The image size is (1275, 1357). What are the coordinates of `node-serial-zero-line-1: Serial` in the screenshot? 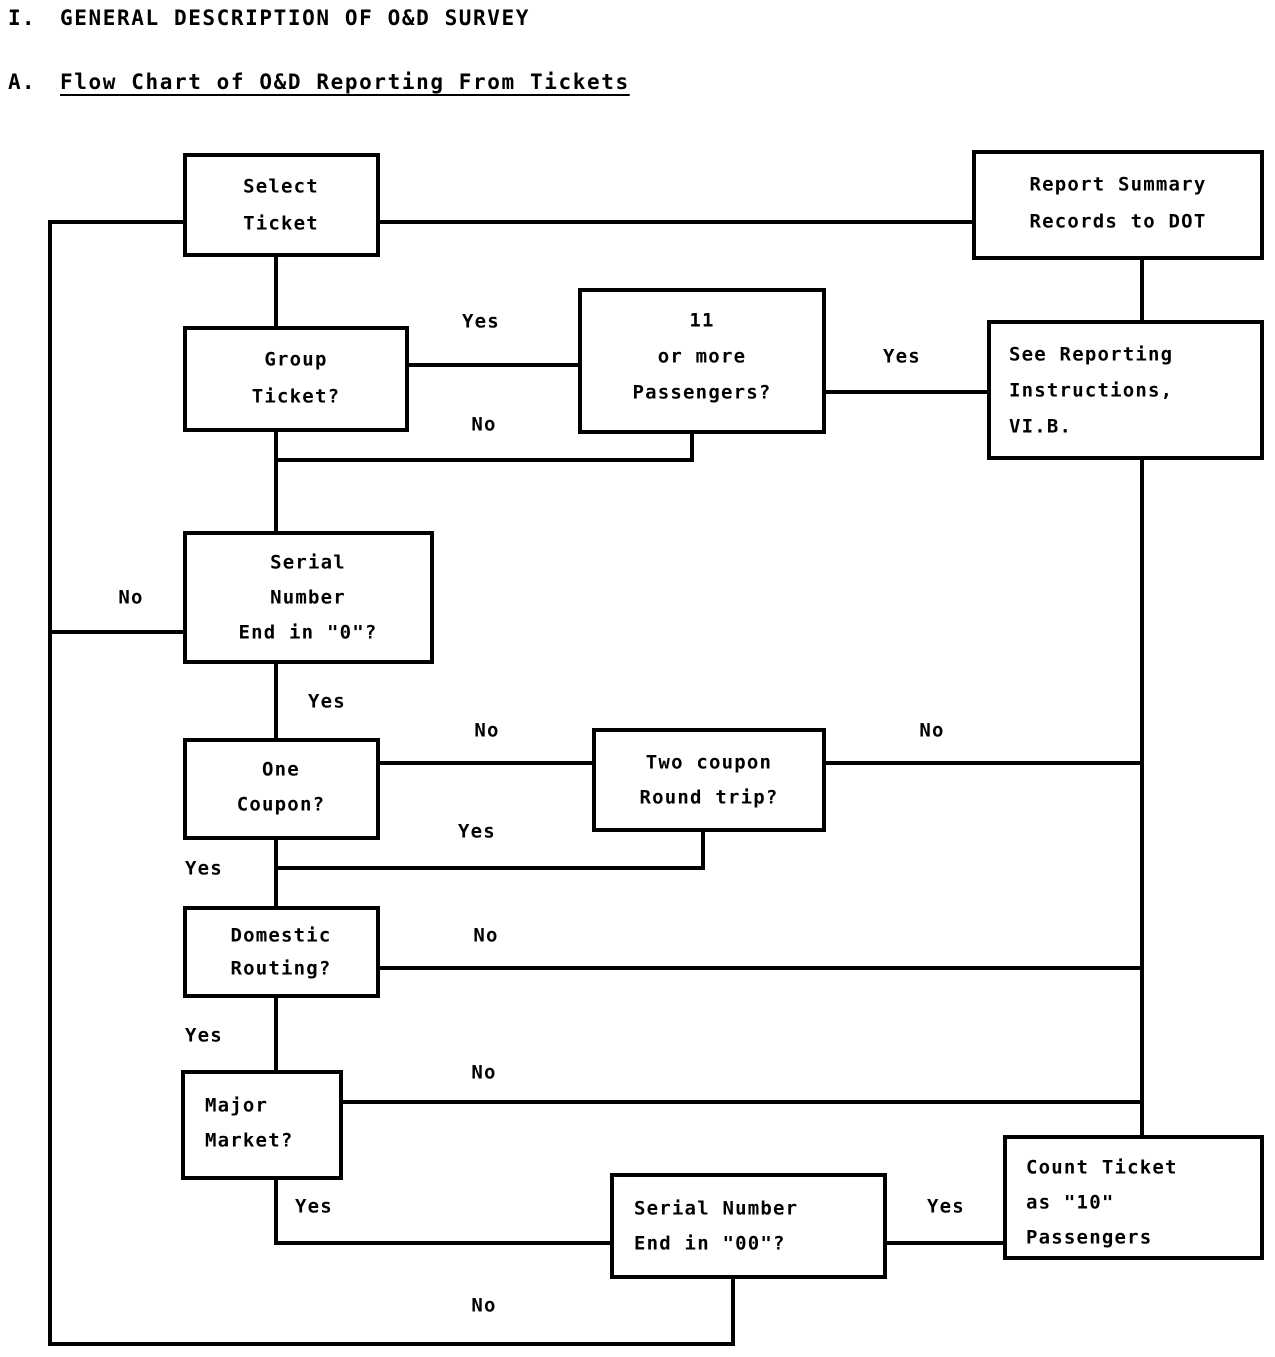 It's located at (308, 563).